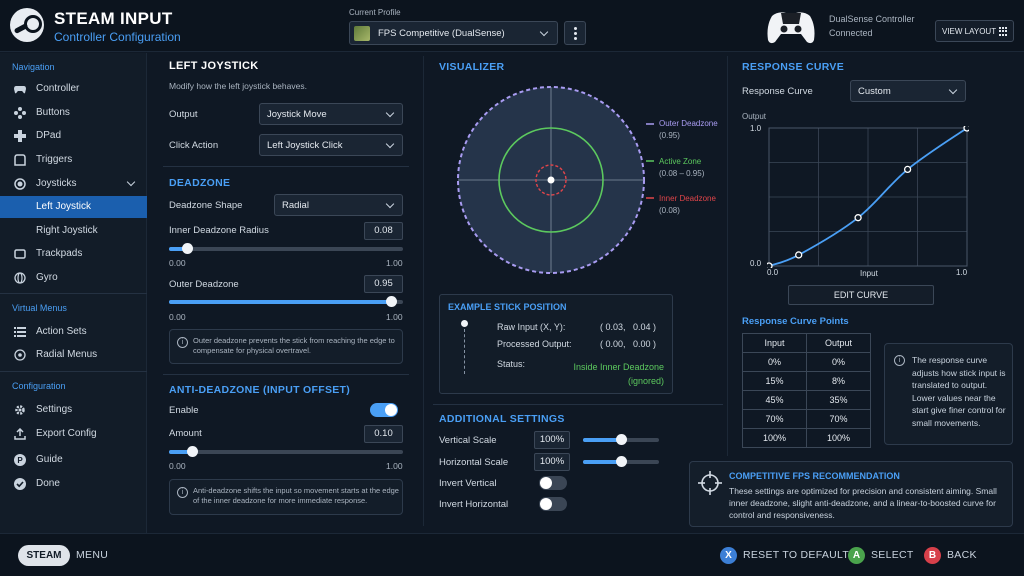  Describe the element at coordinates (73, 160) in the screenshot. I see `sidebar-item-triggers: Triggers` at that location.